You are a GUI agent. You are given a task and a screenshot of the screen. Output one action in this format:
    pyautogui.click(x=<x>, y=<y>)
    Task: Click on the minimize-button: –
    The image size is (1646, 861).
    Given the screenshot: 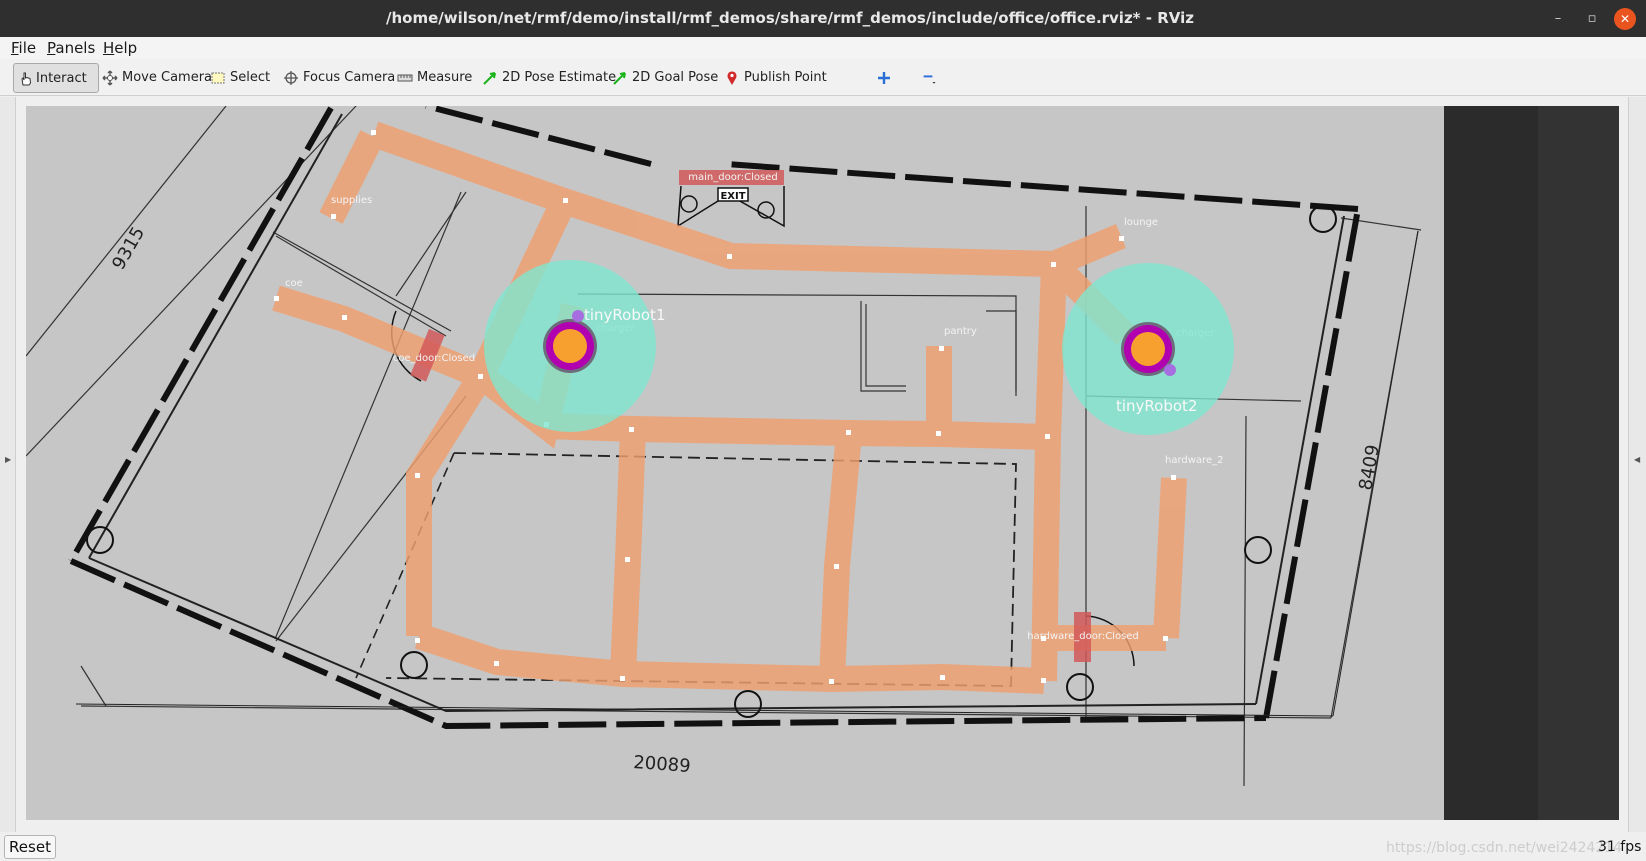 What is the action you would take?
    pyautogui.click(x=1558, y=19)
    